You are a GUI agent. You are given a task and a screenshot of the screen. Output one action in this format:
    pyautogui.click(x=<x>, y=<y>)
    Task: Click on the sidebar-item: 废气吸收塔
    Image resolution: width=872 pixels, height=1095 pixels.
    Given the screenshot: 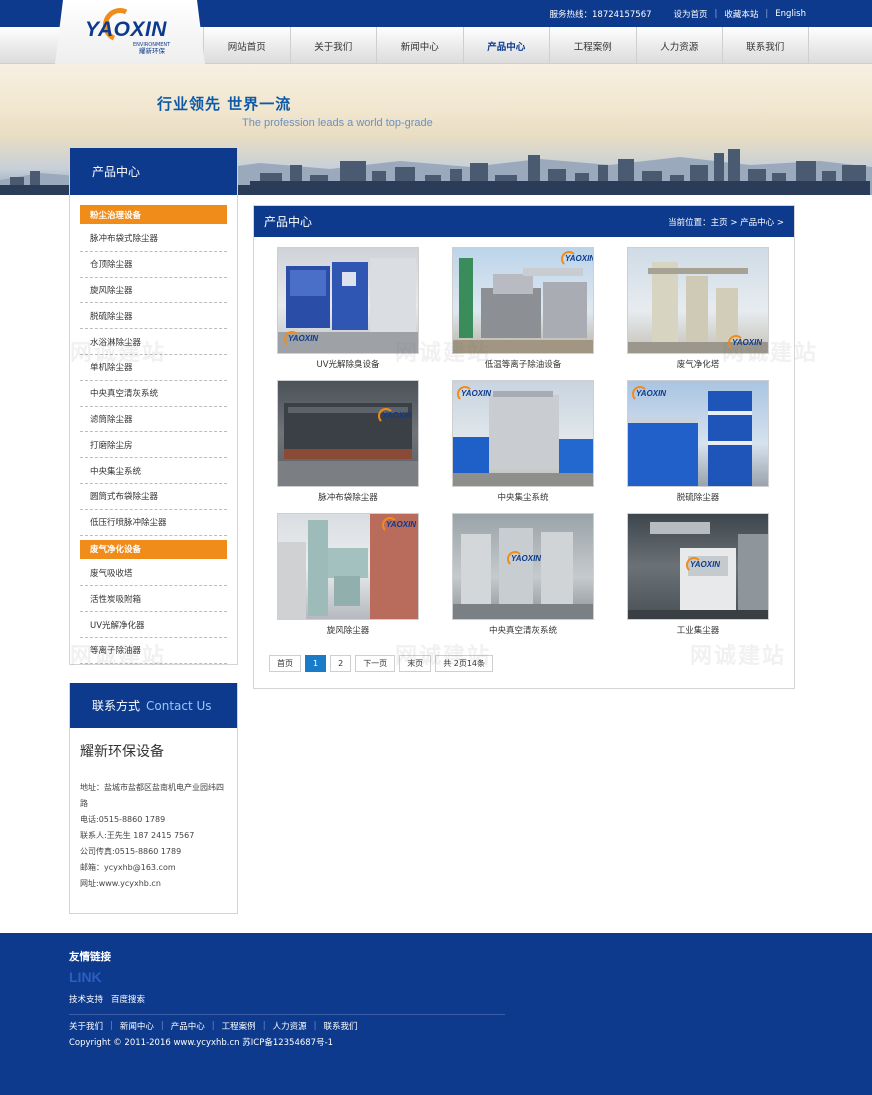 What is the action you would take?
    pyautogui.click(x=153, y=574)
    